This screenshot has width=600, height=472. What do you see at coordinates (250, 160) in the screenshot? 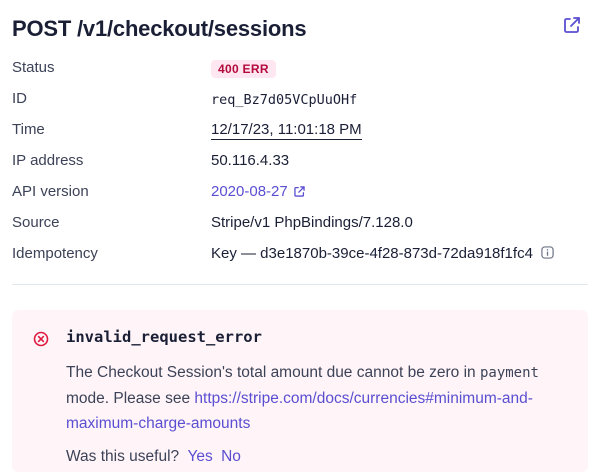
I see `ip-address: 50.116.4.33` at bounding box center [250, 160].